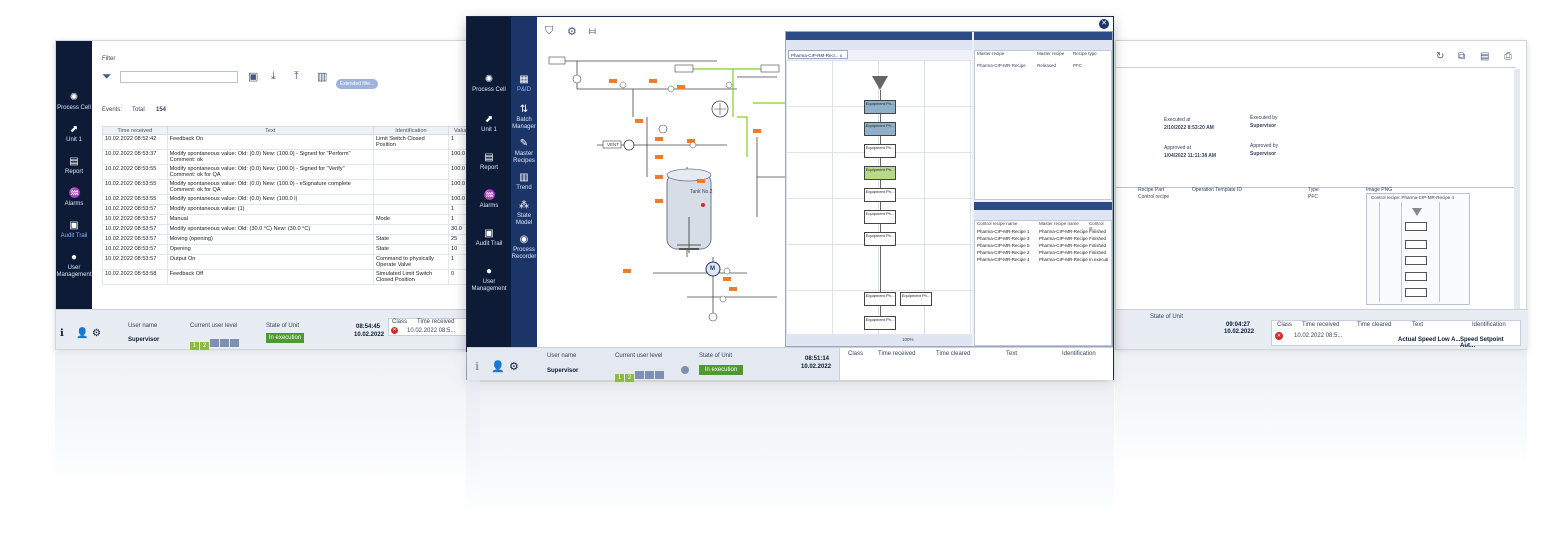 The height and width of the screenshot is (537, 1554). What do you see at coordinates (1239, 332) in the screenshot?
I see `clock-date: 10.02.2022` at bounding box center [1239, 332].